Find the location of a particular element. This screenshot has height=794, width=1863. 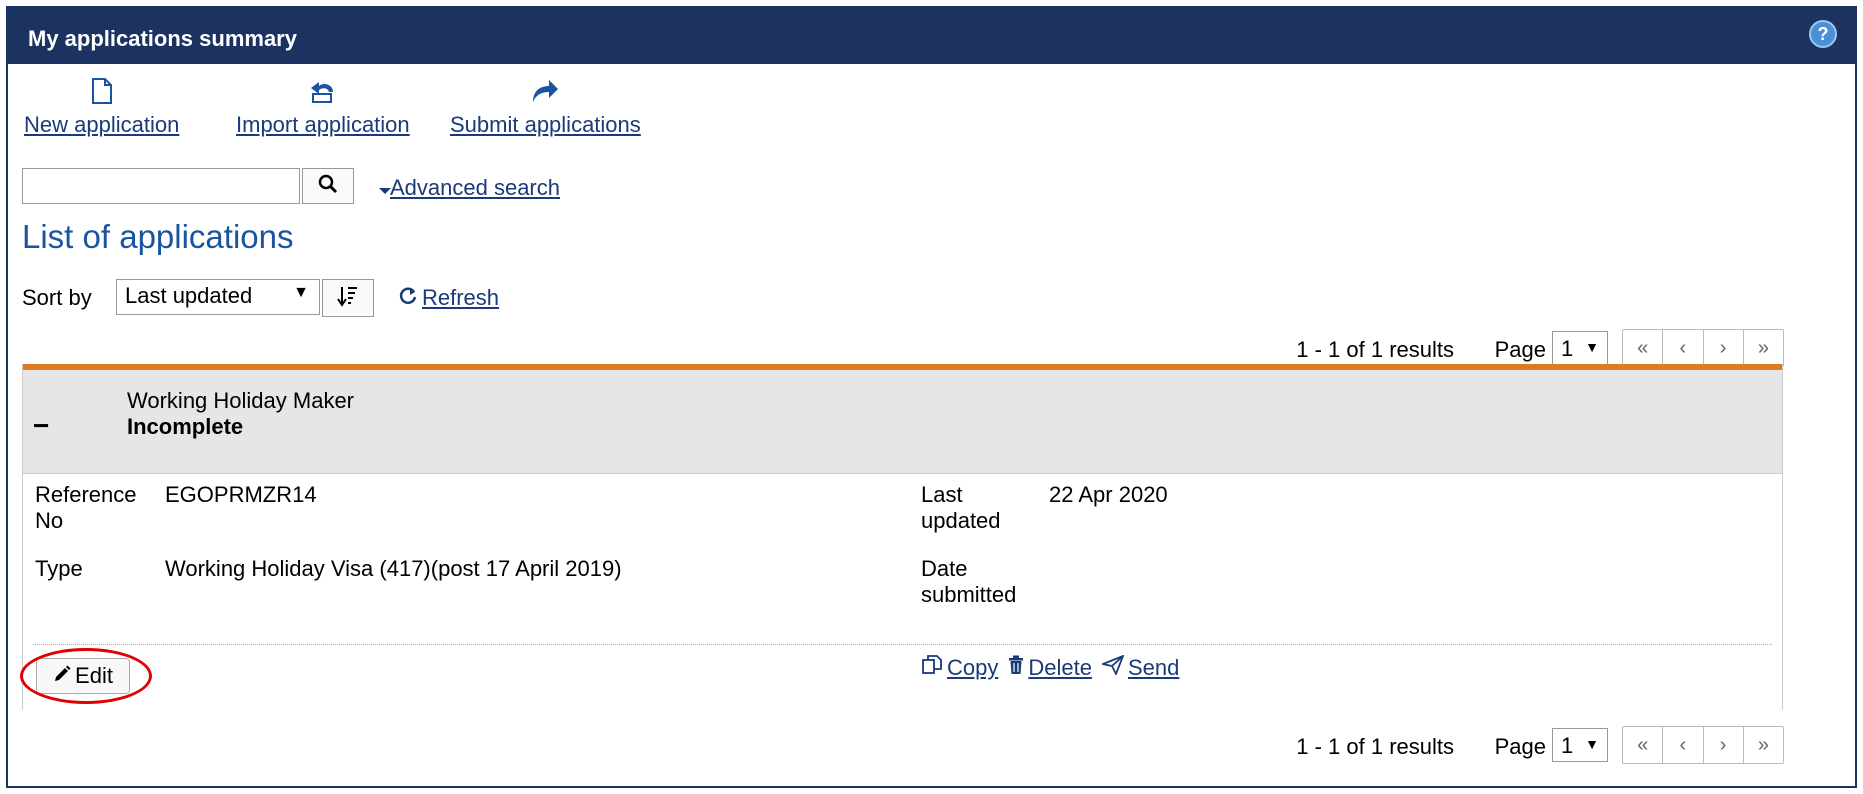

reference-label-line1: Reference is located at coordinates (86, 494).